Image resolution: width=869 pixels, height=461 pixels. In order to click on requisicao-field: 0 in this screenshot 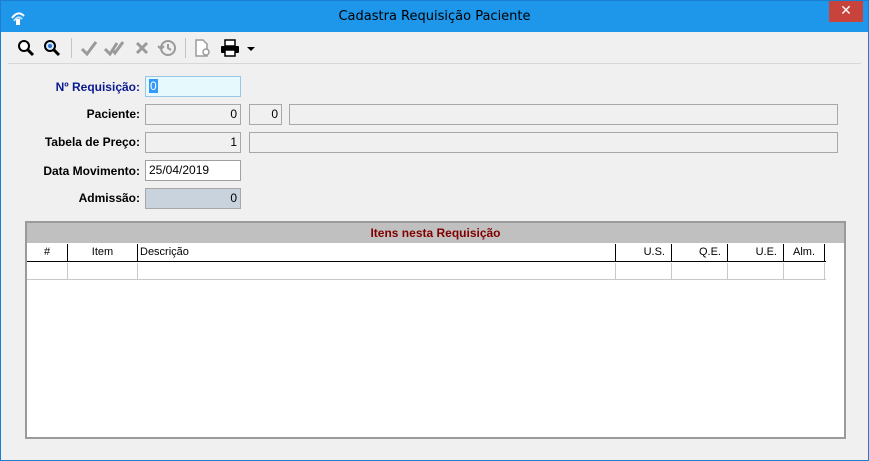, I will do `click(193, 86)`.